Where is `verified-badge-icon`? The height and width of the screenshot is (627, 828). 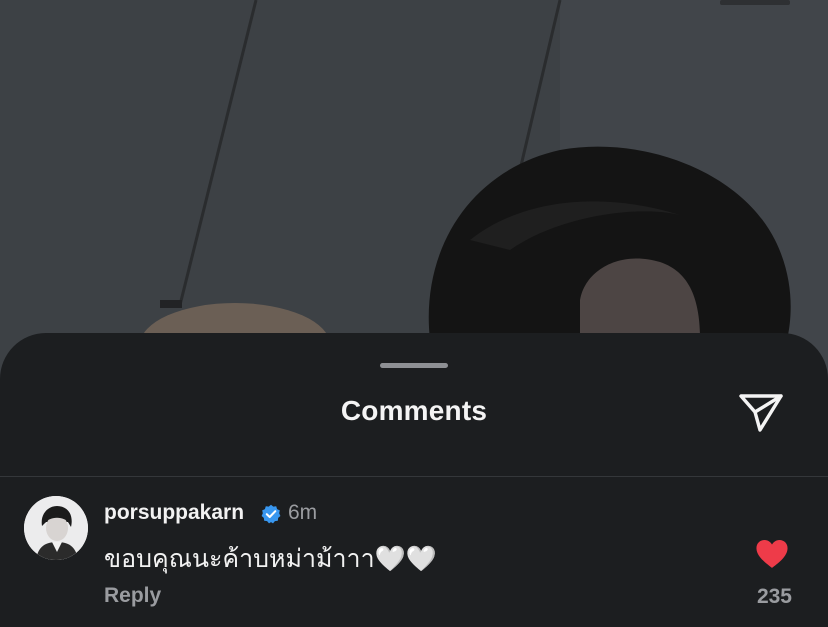
verified-badge-icon is located at coordinates (271, 514).